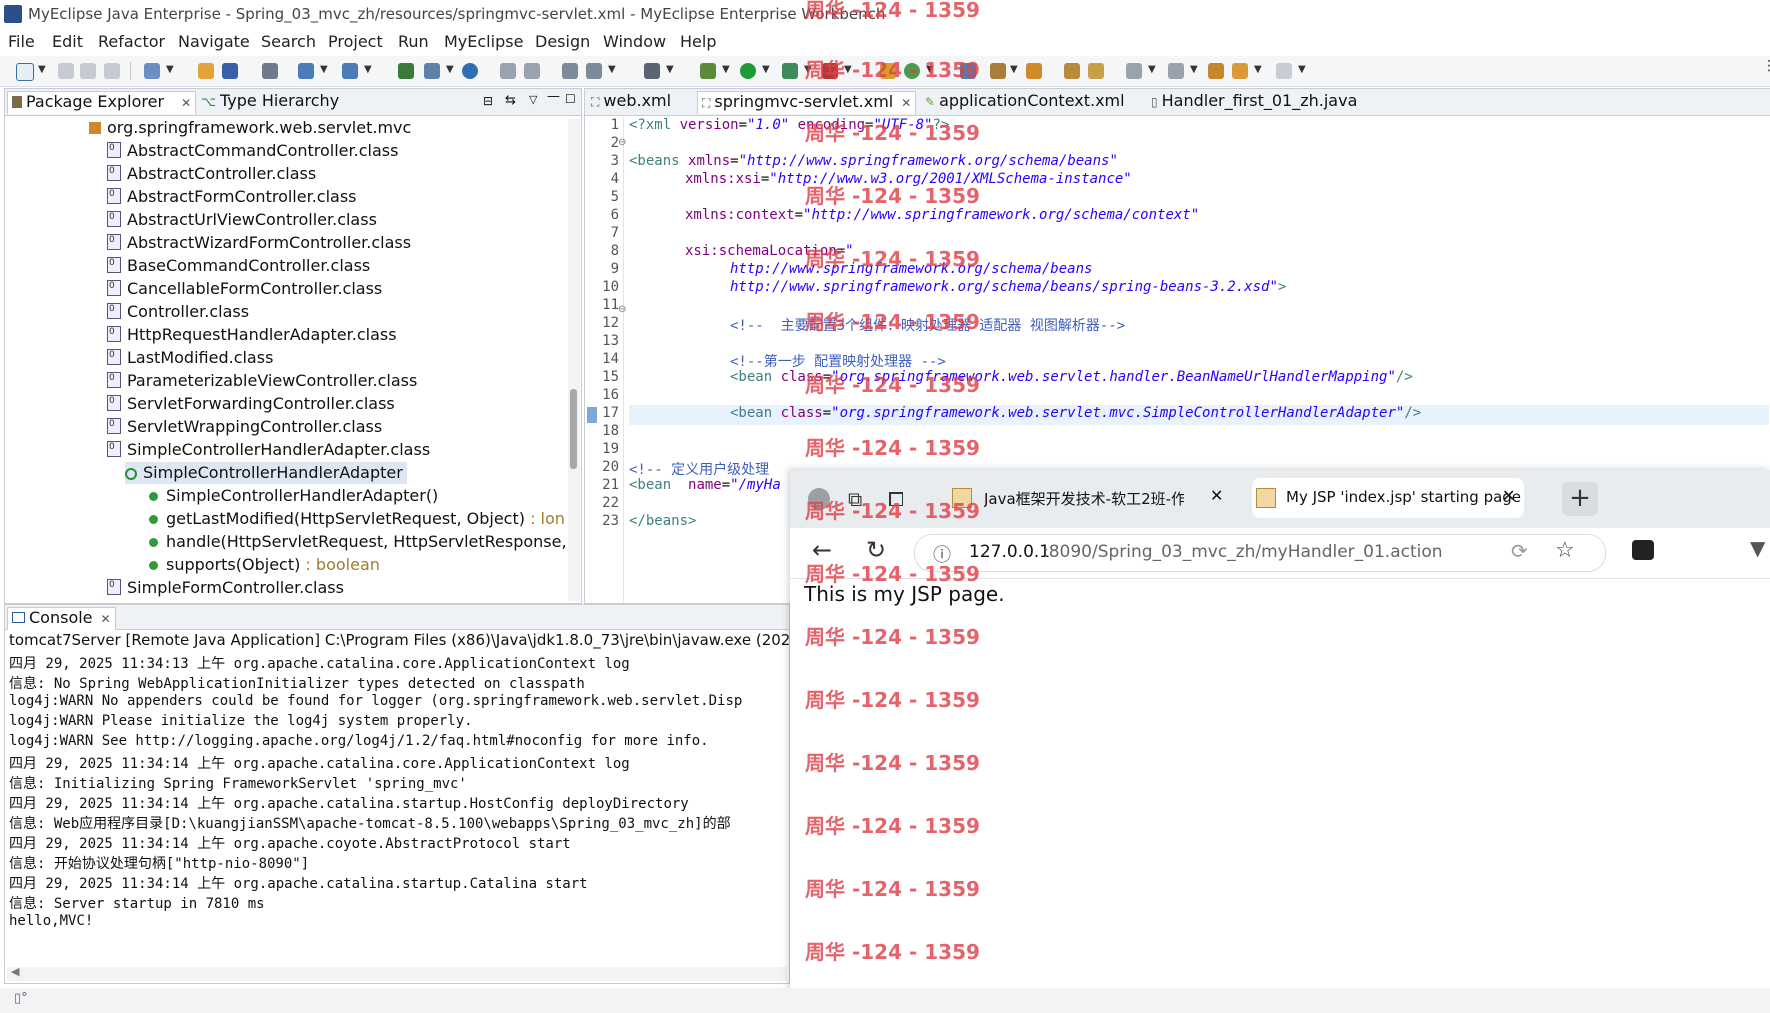 Image resolution: width=1770 pixels, height=1013 pixels. Describe the element at coordinates (470, 71) in the screenshot. I see `globe-icon` at that location.